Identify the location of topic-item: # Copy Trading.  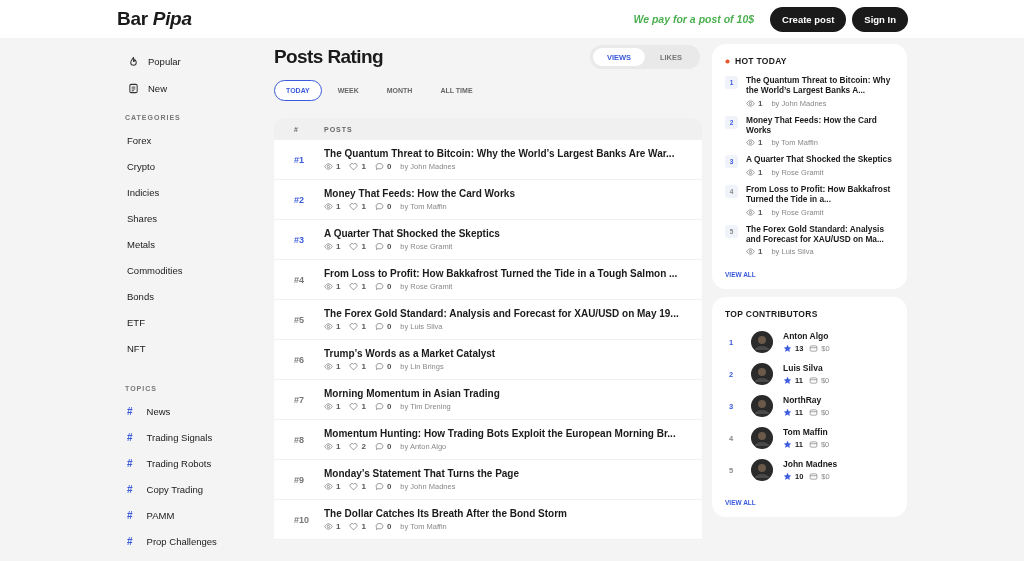
(195, 489).